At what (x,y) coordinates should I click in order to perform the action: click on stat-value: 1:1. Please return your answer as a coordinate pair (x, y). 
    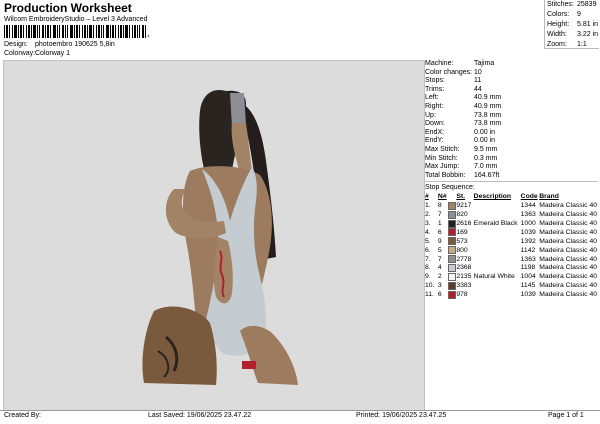
    Looking at the image, I should click on (582, 44).